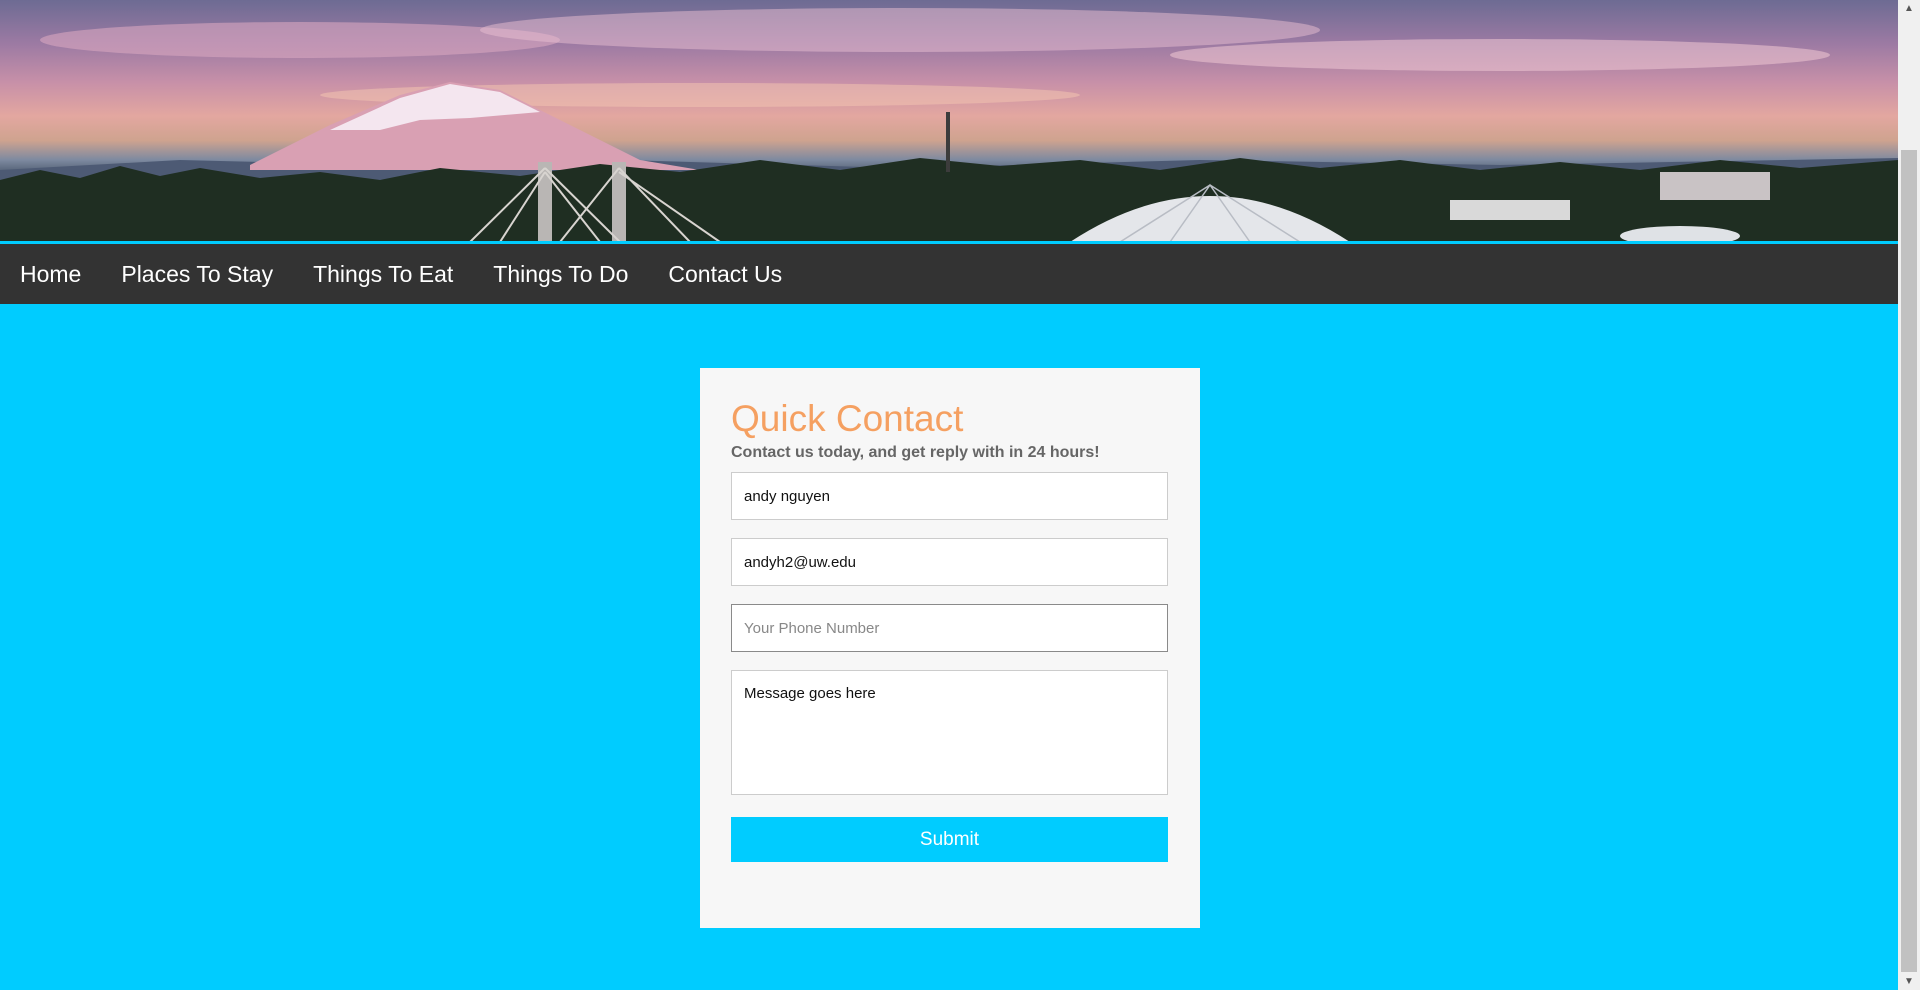 The width and height of the screenshot is (1920, 990). What do you see at coordinates (1909, 981) in the screenshot?
I see `scroll-down-arrow-icon: ▼` at bounding box center [1909, 981].